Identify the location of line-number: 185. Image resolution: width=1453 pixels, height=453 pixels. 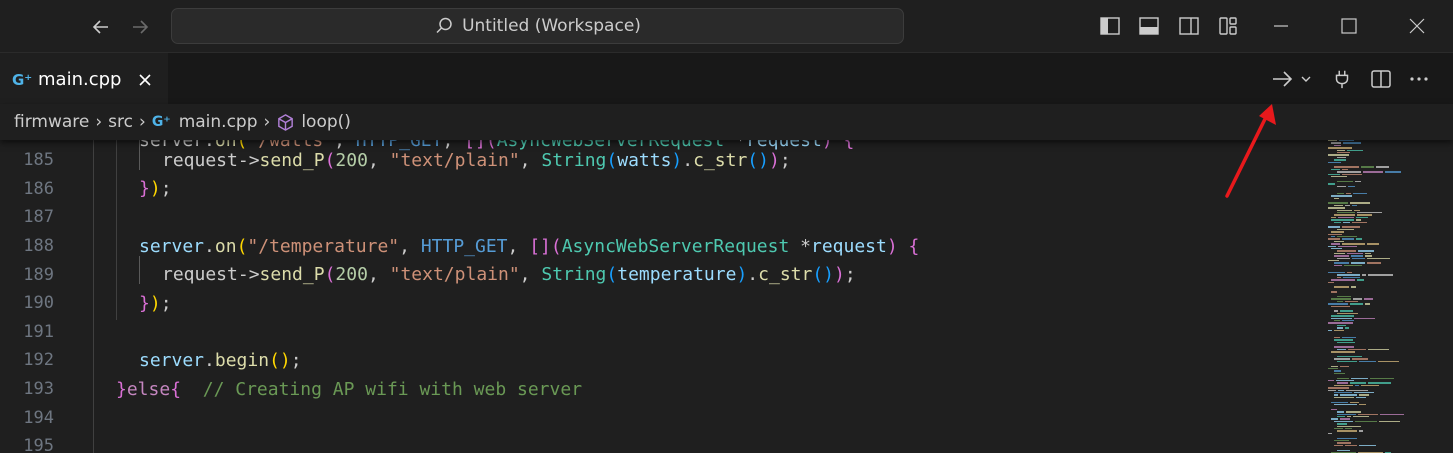
(38, 160).